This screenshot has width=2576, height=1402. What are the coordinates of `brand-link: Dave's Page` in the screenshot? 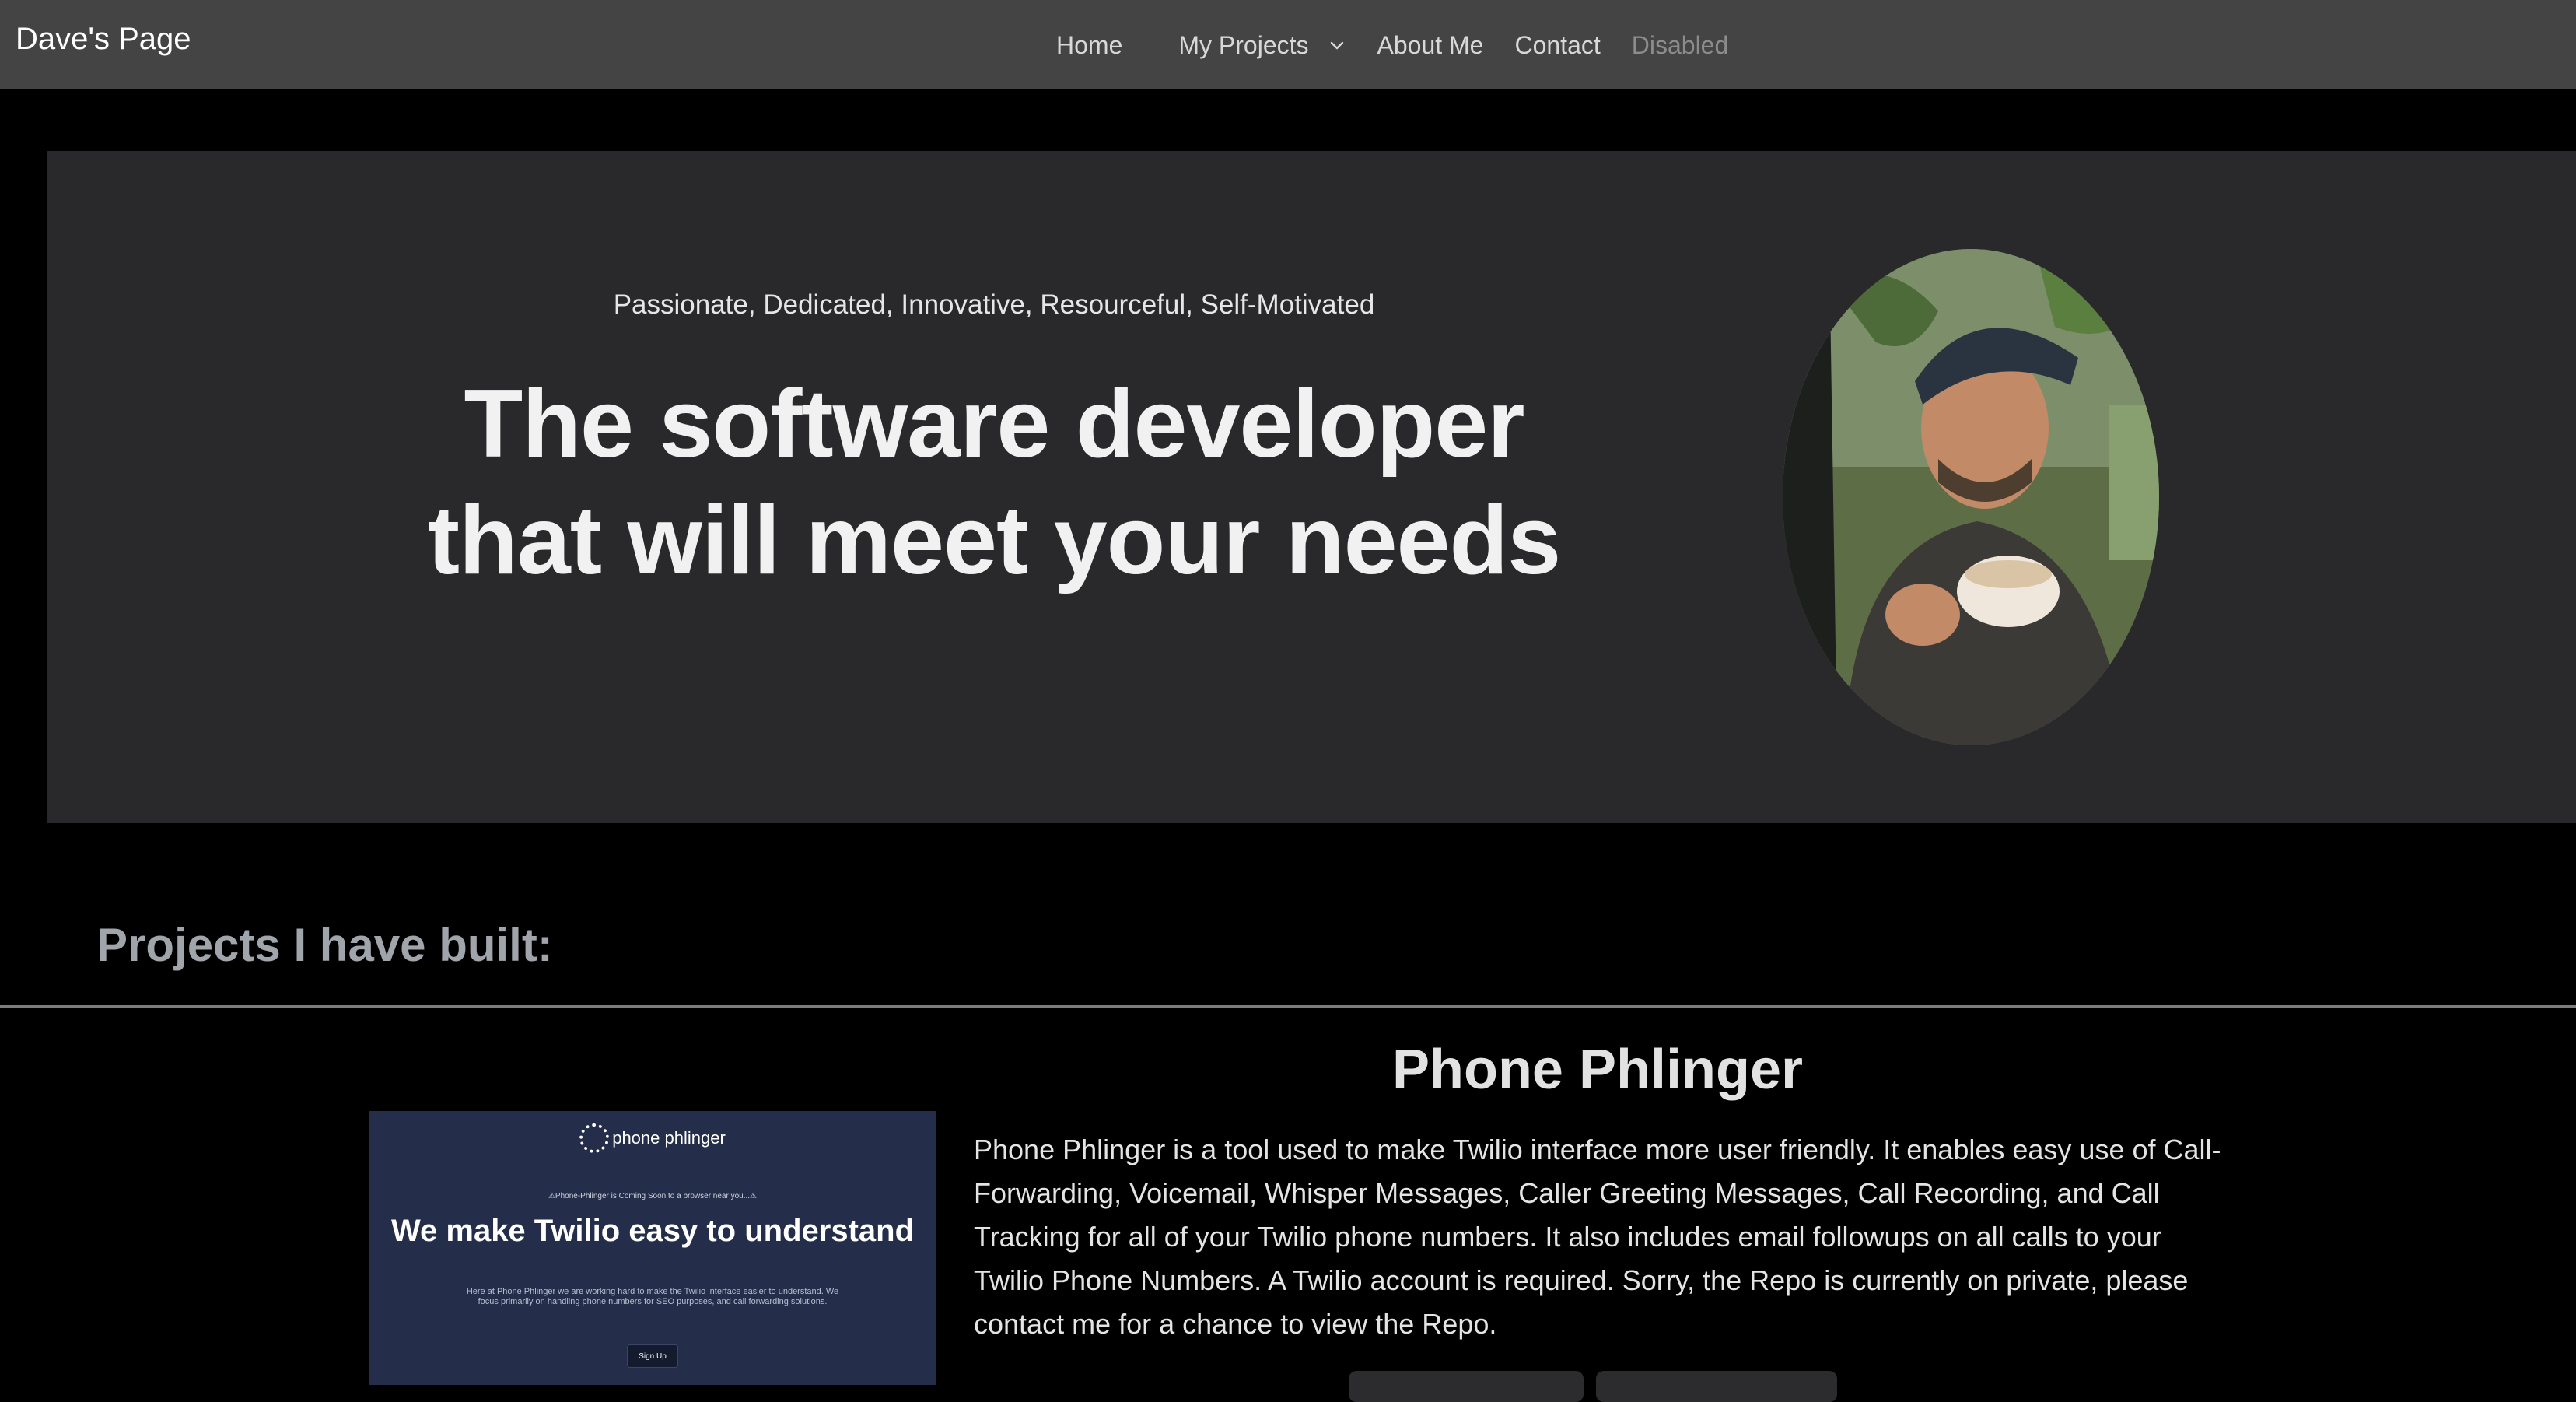 It's located at (104, 39).